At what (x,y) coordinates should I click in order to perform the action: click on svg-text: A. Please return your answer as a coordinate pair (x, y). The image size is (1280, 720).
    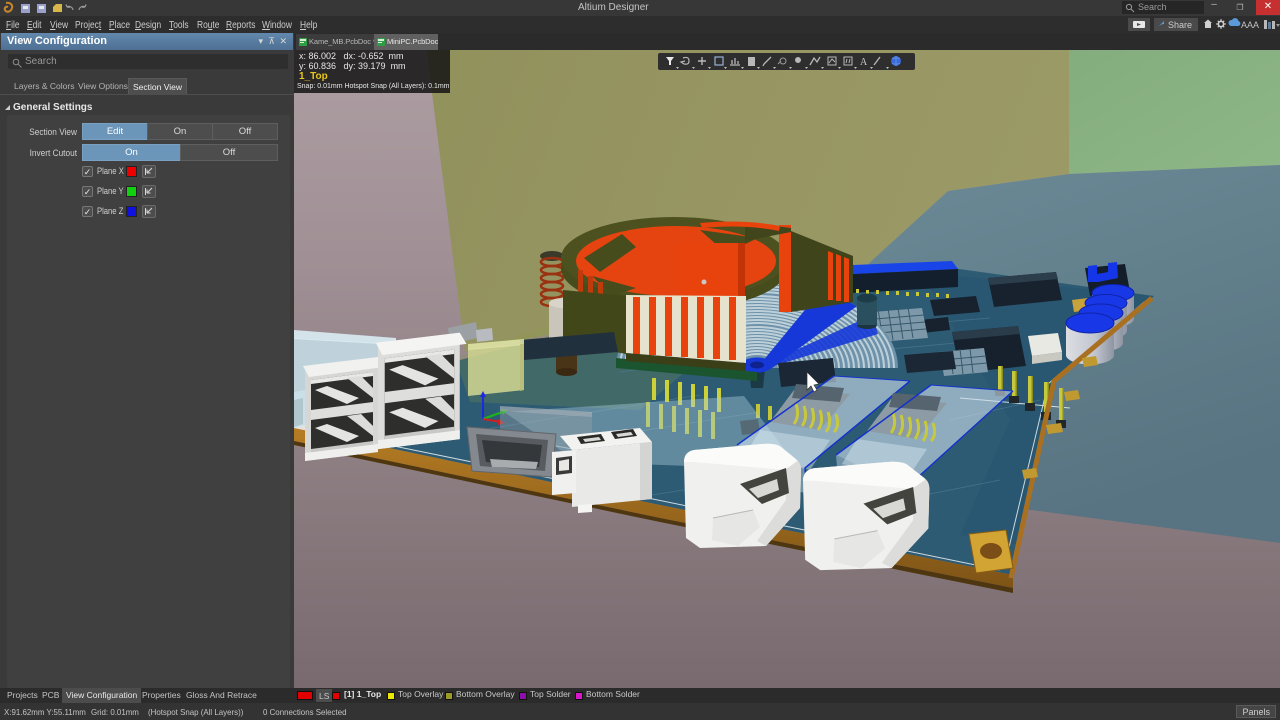
    Looking at the image, I should click on (864, 62).